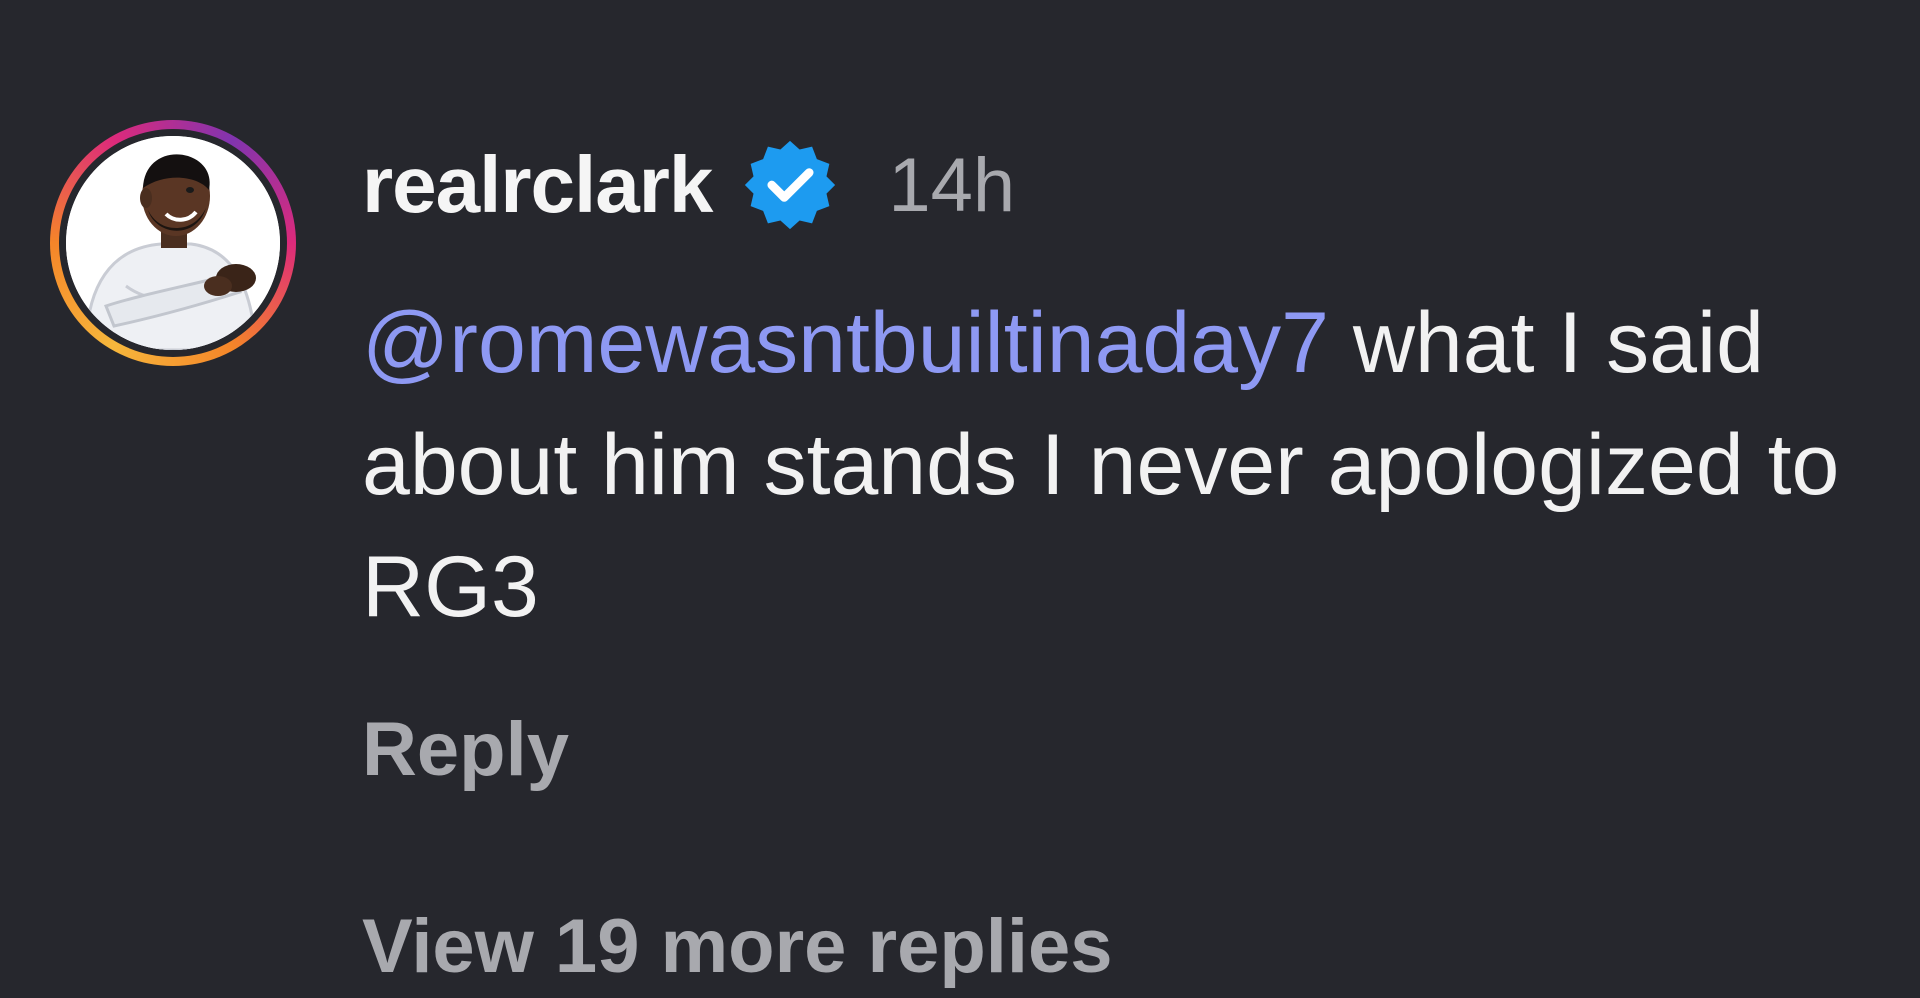 This screenshot has height=998, width=1920. I want to click on verified-badge-icon, so click(790, 185).